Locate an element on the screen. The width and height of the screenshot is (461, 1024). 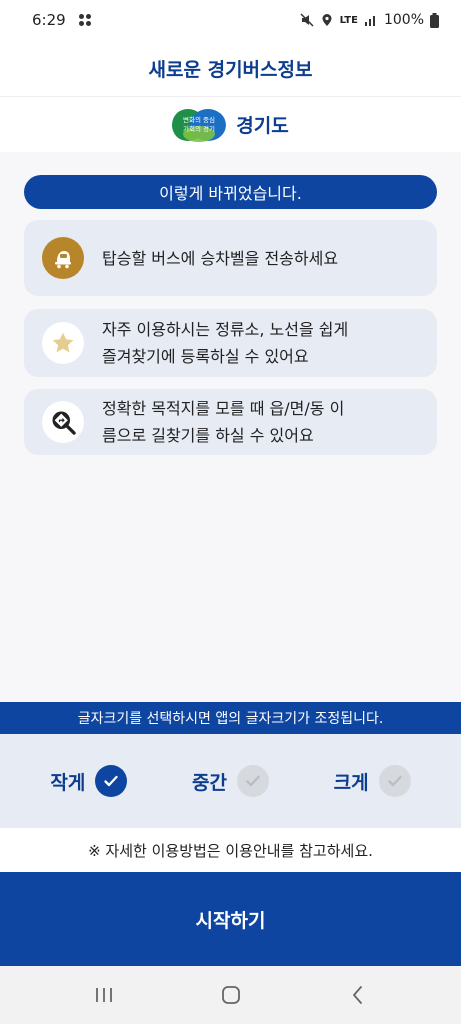
start-button: 시작하기 is located at coordinates (230, 919).